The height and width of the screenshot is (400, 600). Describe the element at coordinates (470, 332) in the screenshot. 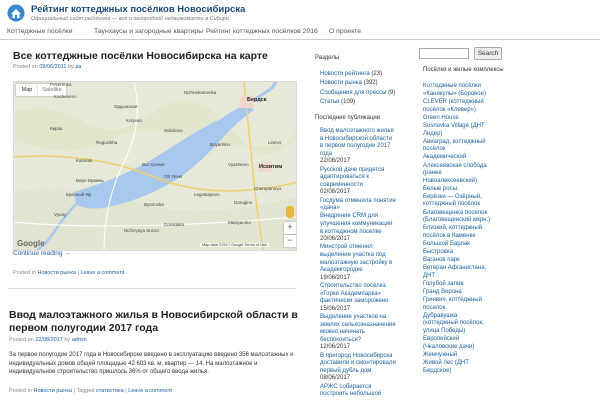

I see `village-label-line: улица Победы)` at that location.